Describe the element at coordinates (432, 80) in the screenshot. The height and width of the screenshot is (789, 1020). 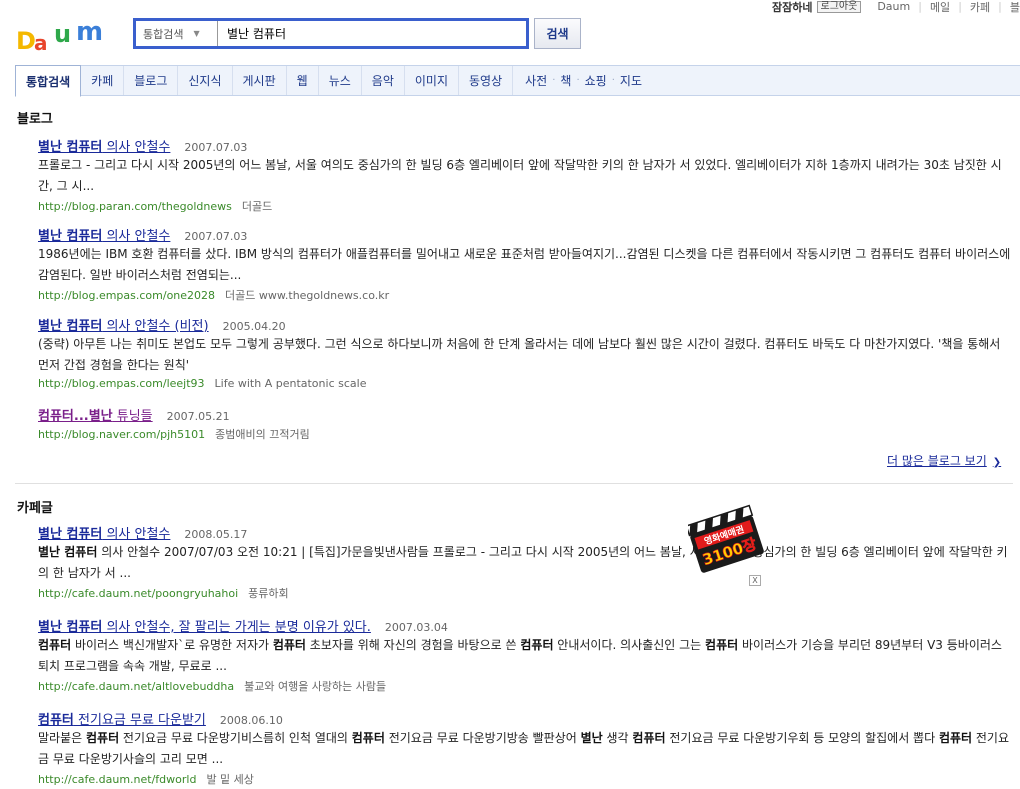
I see `tab-images: 이미지` at that location.